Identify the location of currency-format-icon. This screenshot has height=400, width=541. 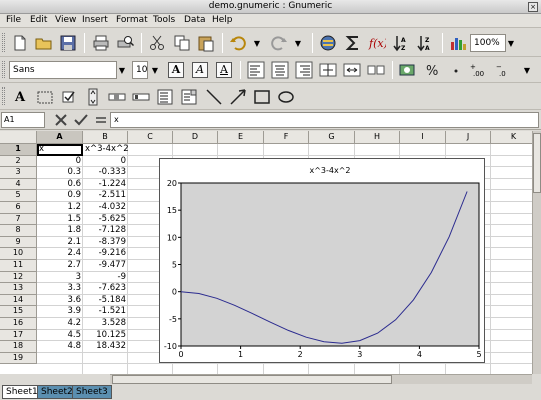
(408, 70).